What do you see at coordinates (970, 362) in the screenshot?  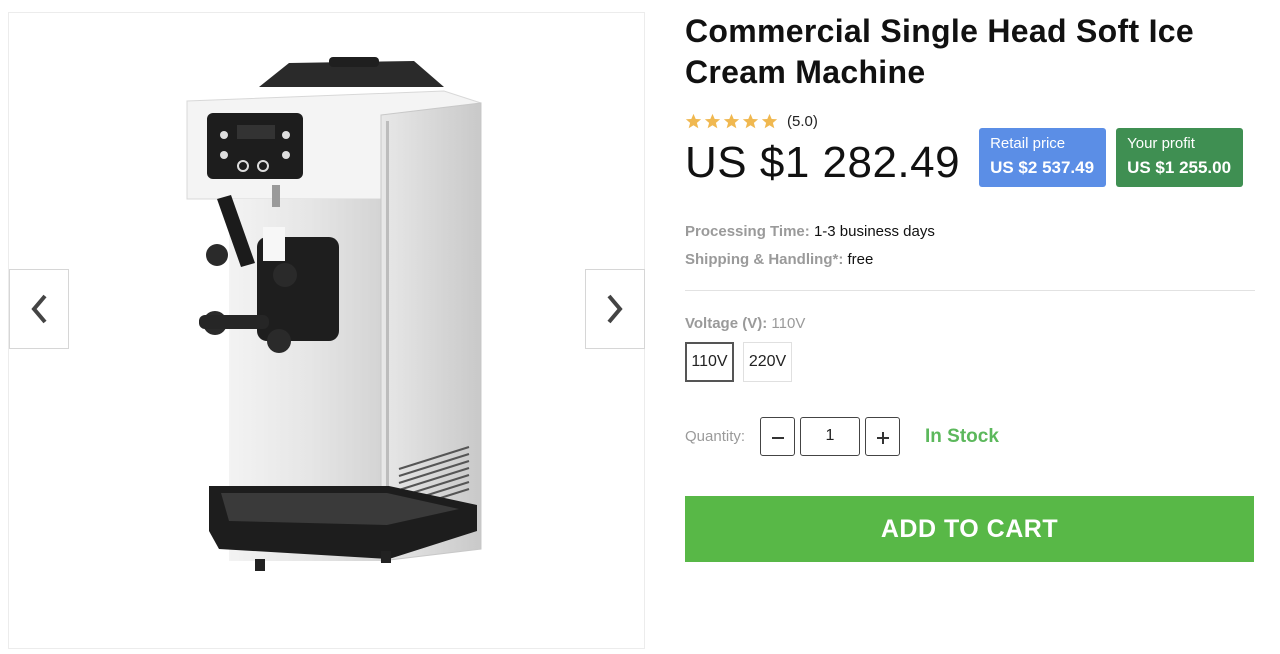 I see `voltage-options: 110V 220V` at bounding box center [970, 362].